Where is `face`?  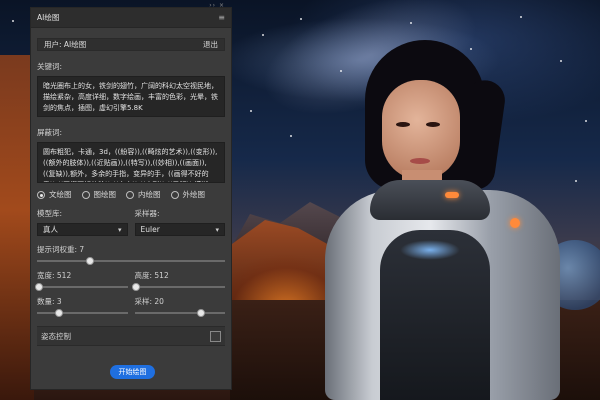
face is located at coordinates (421, 130).